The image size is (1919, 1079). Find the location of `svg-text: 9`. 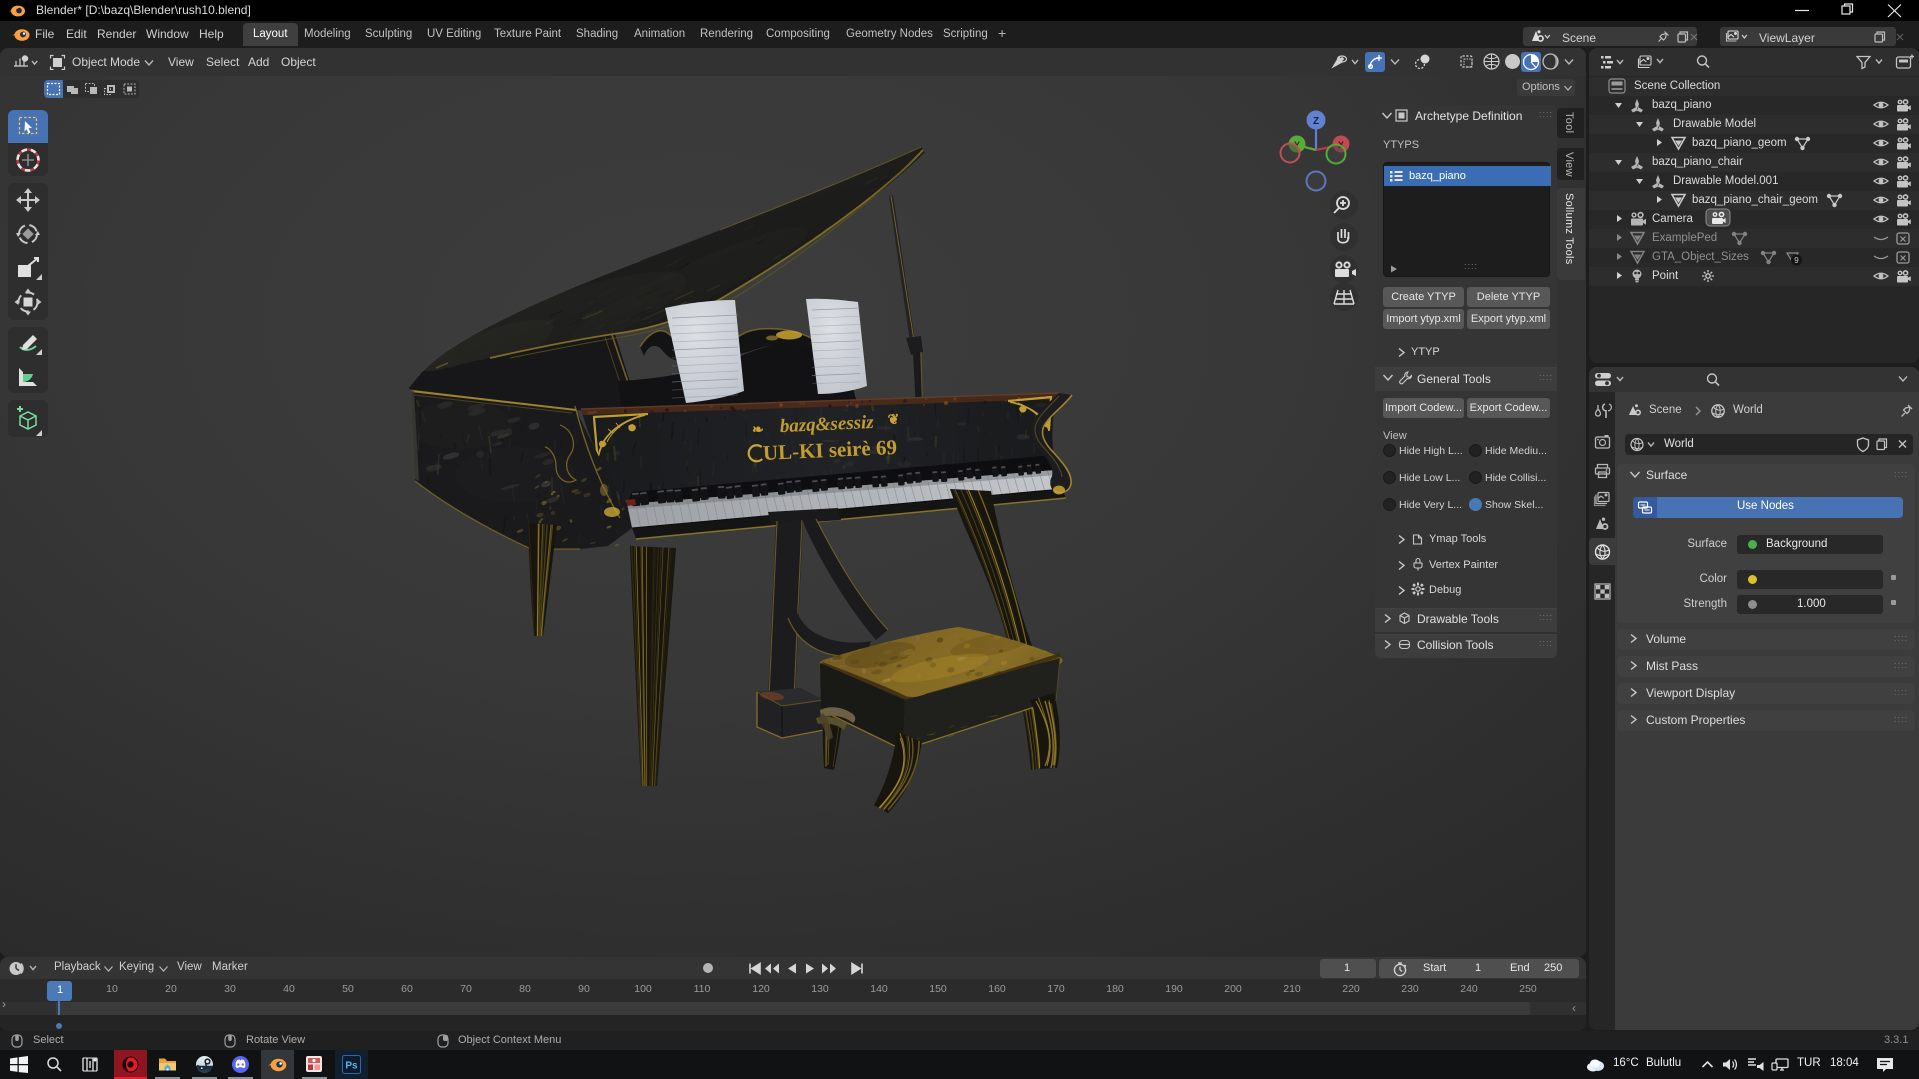

svg-text: 9 is located at coordinates (1796, 260).